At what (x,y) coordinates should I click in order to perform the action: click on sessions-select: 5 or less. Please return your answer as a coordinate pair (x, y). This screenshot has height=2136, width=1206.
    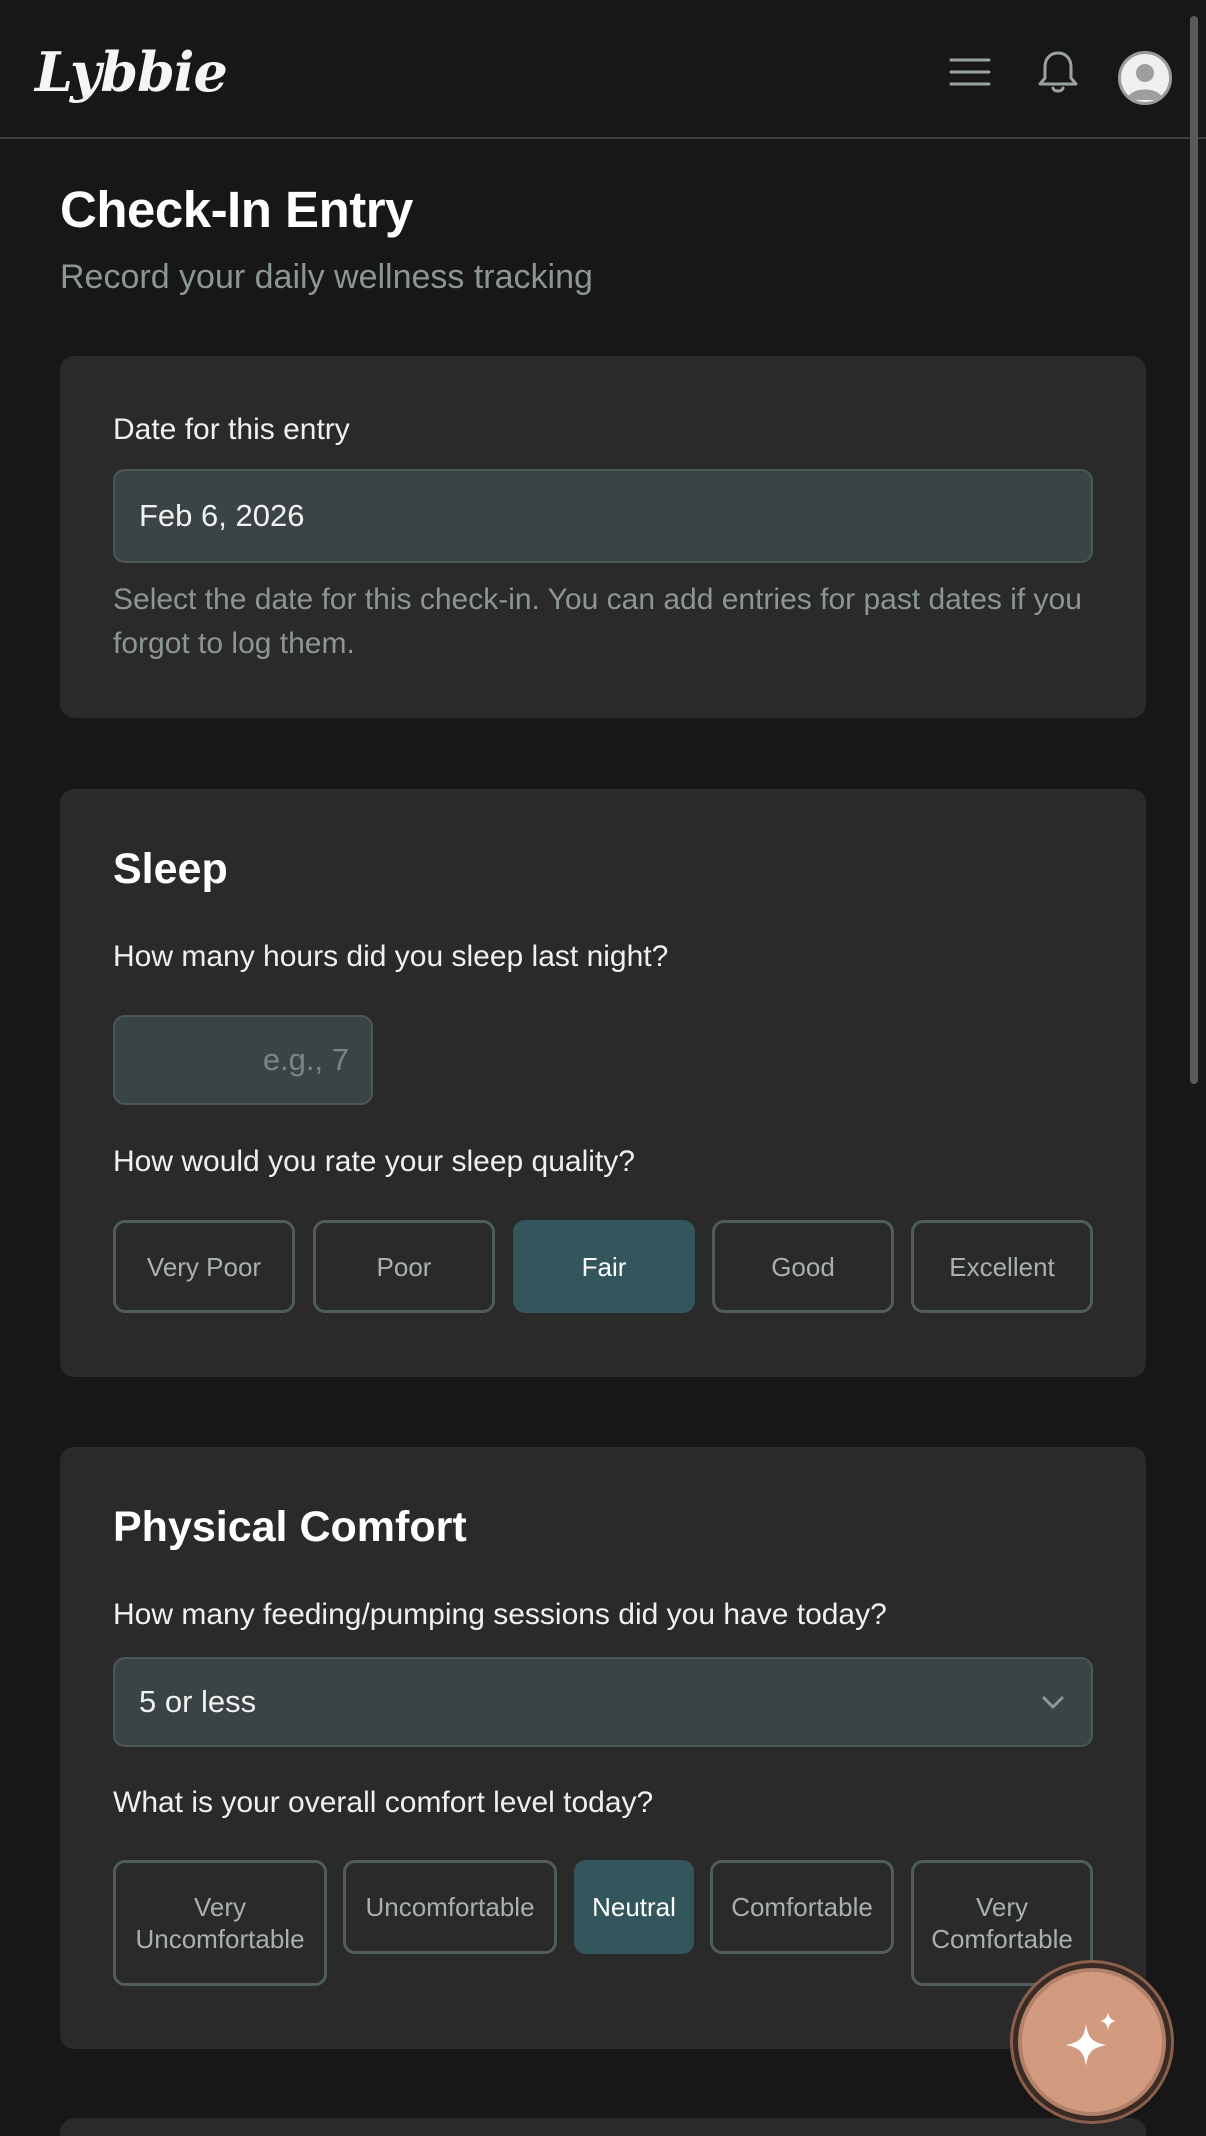
    Looking at the image, I should click on (603, 1702).